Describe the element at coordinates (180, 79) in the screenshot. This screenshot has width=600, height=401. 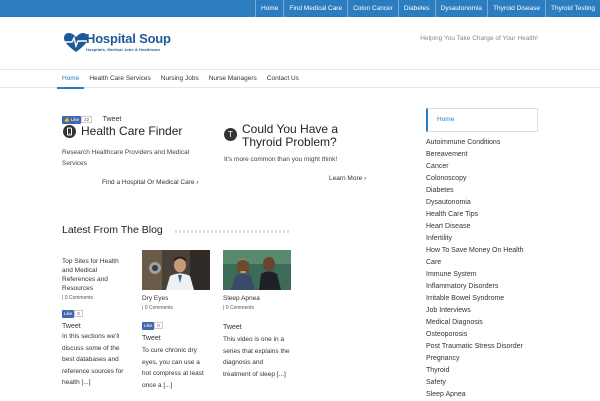
I see `main-nav-nursing-jobs: Nursing Jobs` at that location.